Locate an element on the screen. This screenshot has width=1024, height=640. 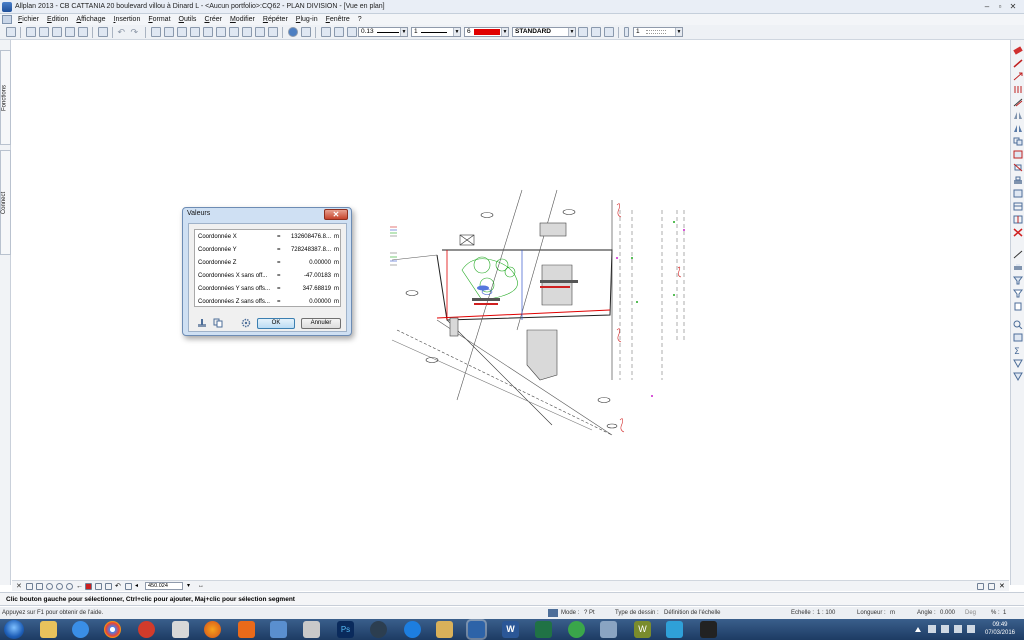
lightbulb-icon is located at coordinates (595, 32).